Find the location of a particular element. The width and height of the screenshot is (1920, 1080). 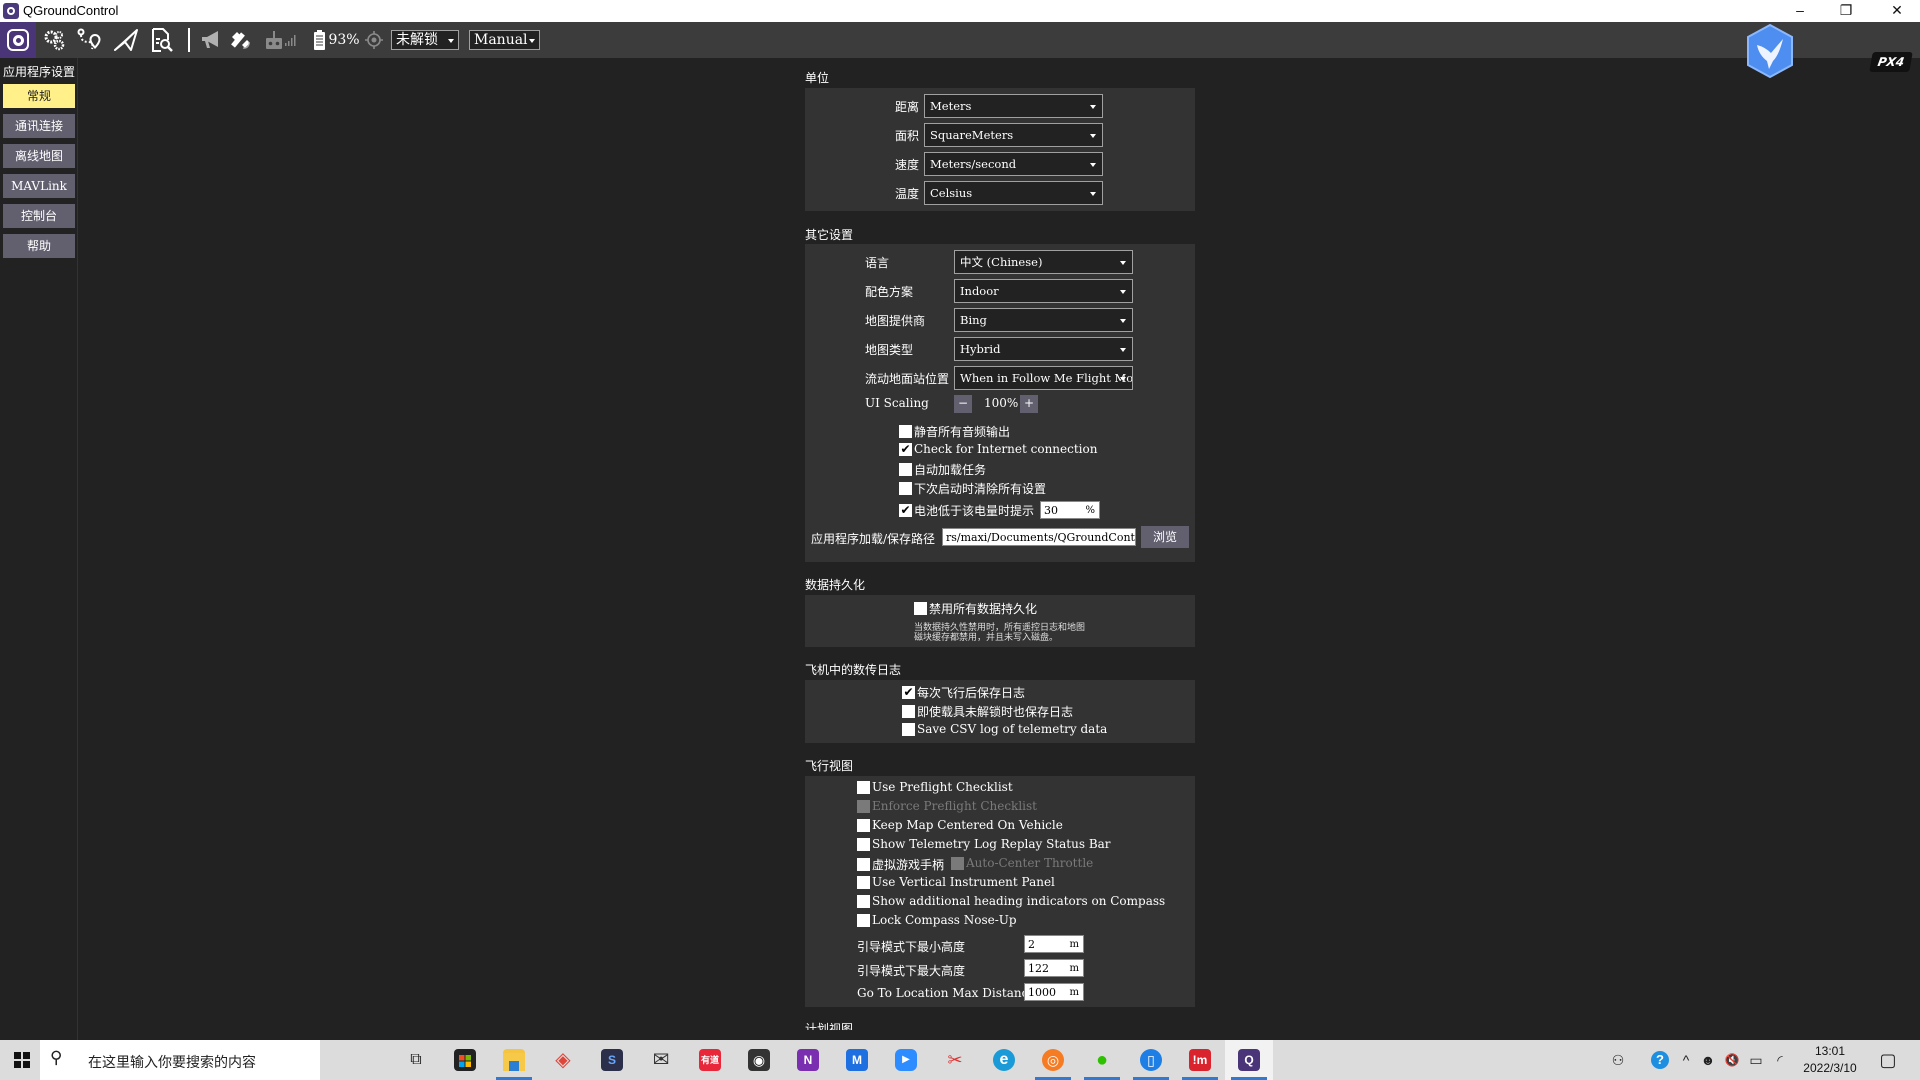

taskbar-clock: 13:01 2022/3/10 is located at coordinates (1830, 1060).